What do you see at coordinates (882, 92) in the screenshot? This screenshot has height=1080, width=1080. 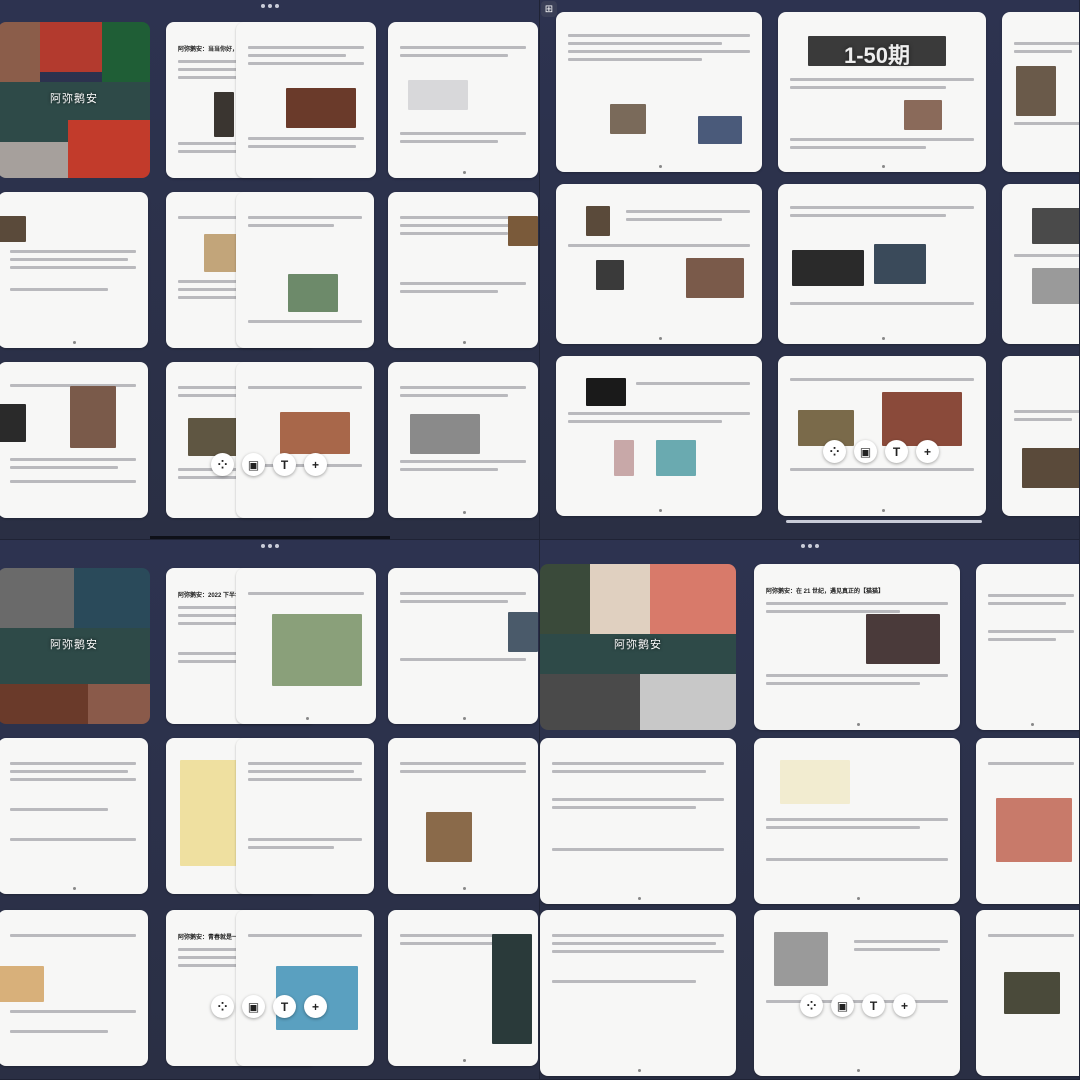 I see `article-page: 1-50期` at bounding box center [882, 92].